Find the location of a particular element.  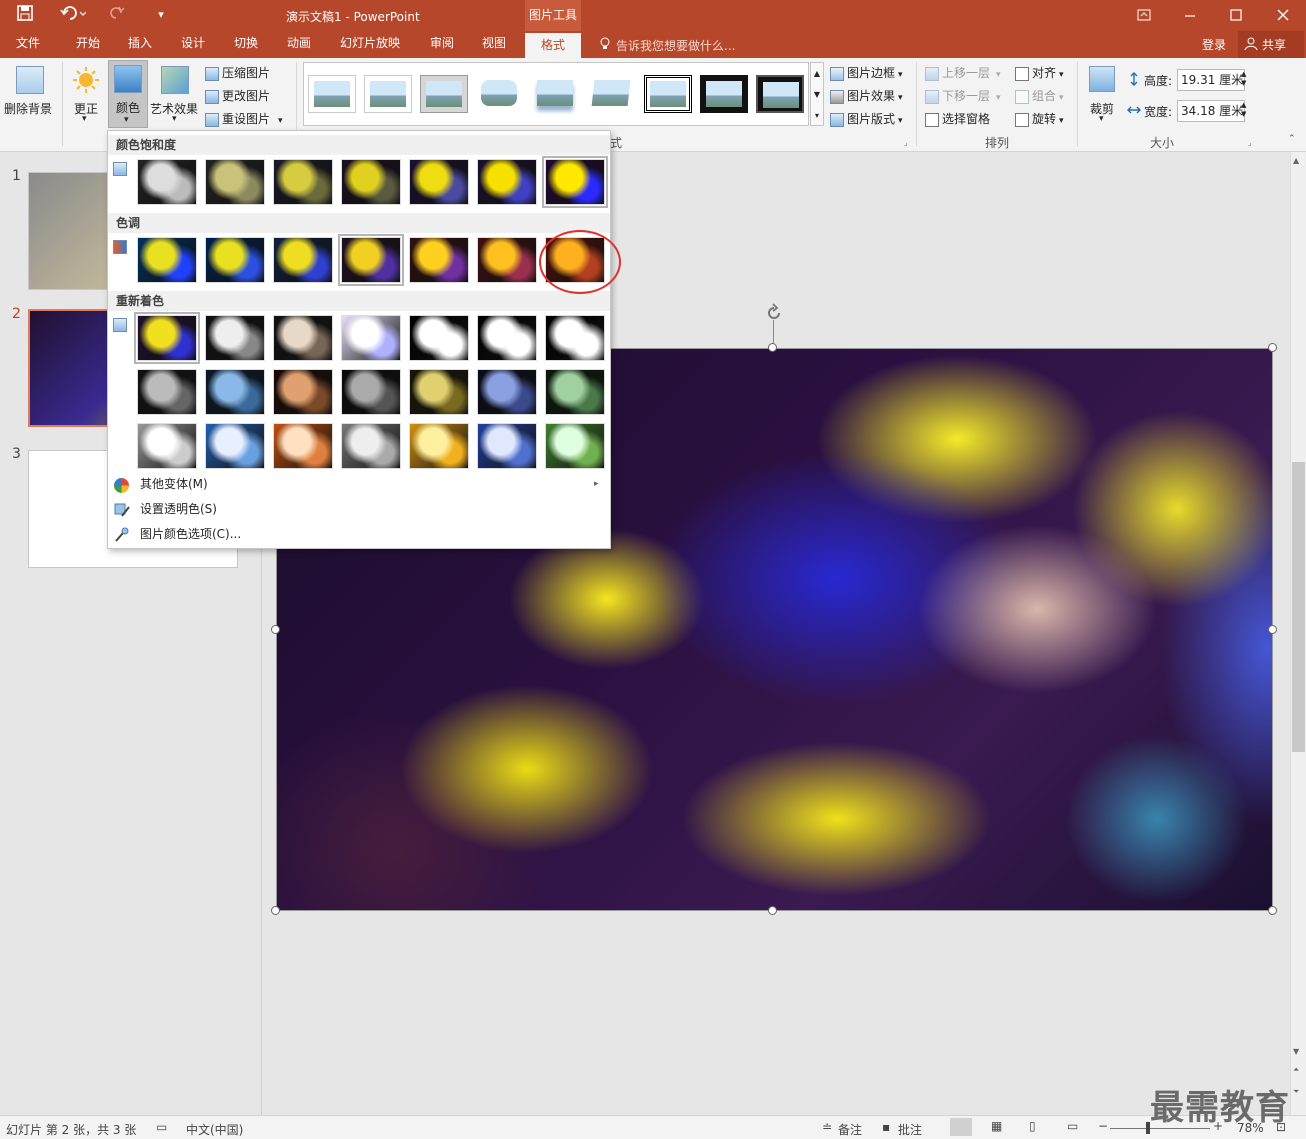

tab-review: 审阅 is located at coordinates (442, 44).